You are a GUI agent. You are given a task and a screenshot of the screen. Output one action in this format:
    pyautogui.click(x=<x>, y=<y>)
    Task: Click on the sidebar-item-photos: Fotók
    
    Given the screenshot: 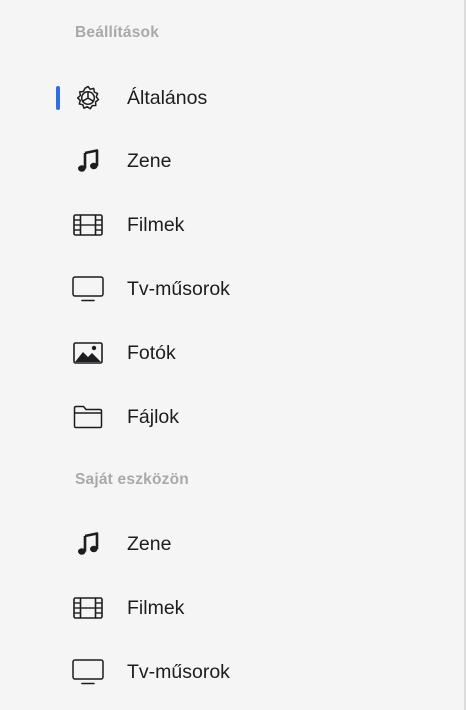 What is the action you would take?
    pyautogui.click(x=232, y=353)
    